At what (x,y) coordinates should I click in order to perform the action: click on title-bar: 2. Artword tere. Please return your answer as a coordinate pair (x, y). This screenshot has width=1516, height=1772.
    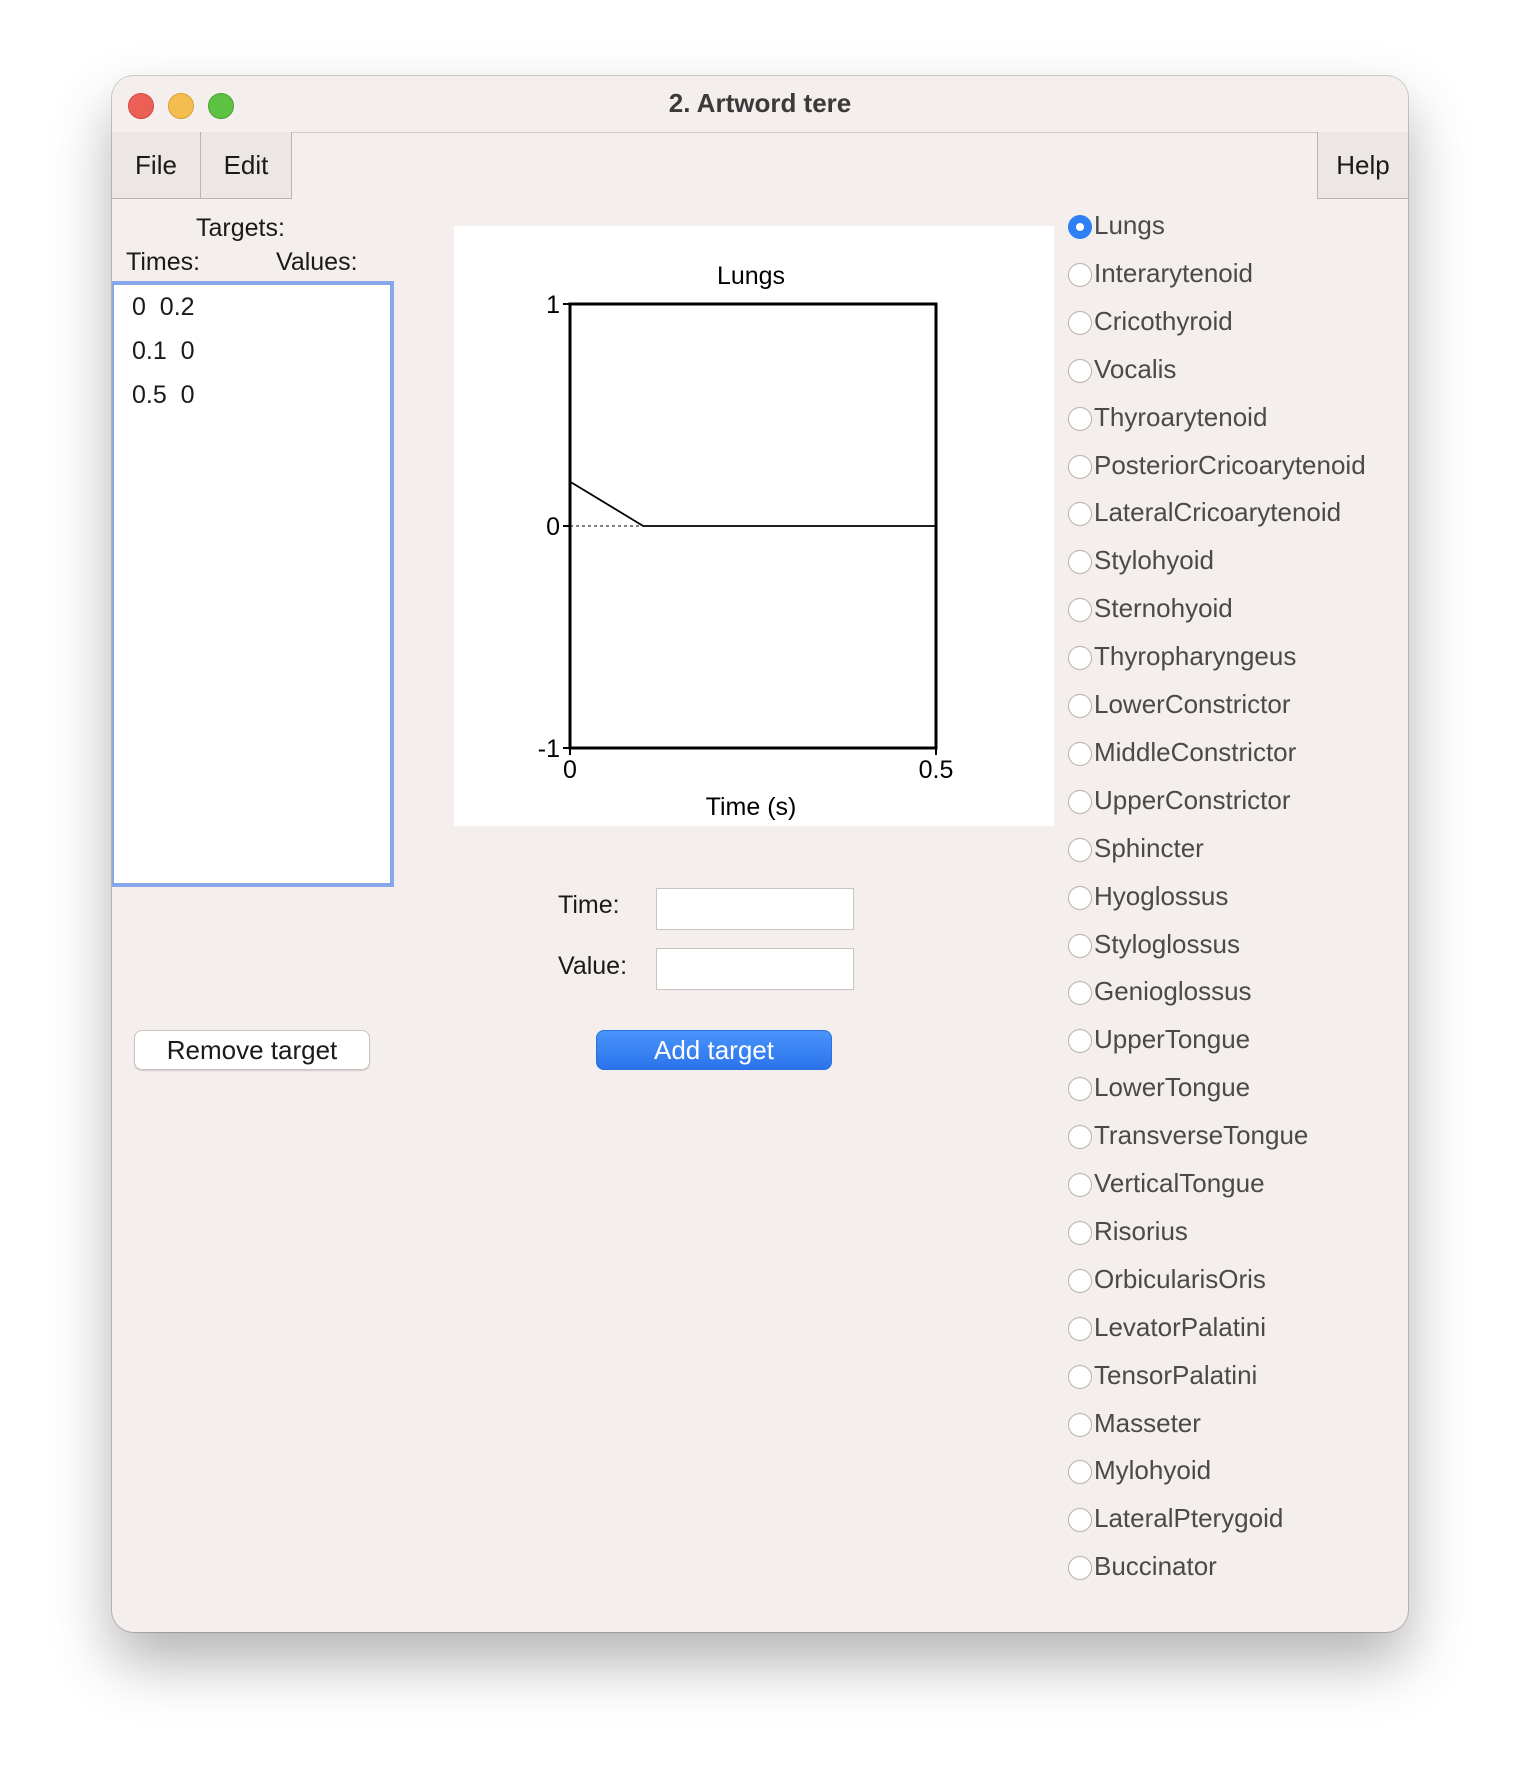
    Looking at the image, I should click on (760, 104).